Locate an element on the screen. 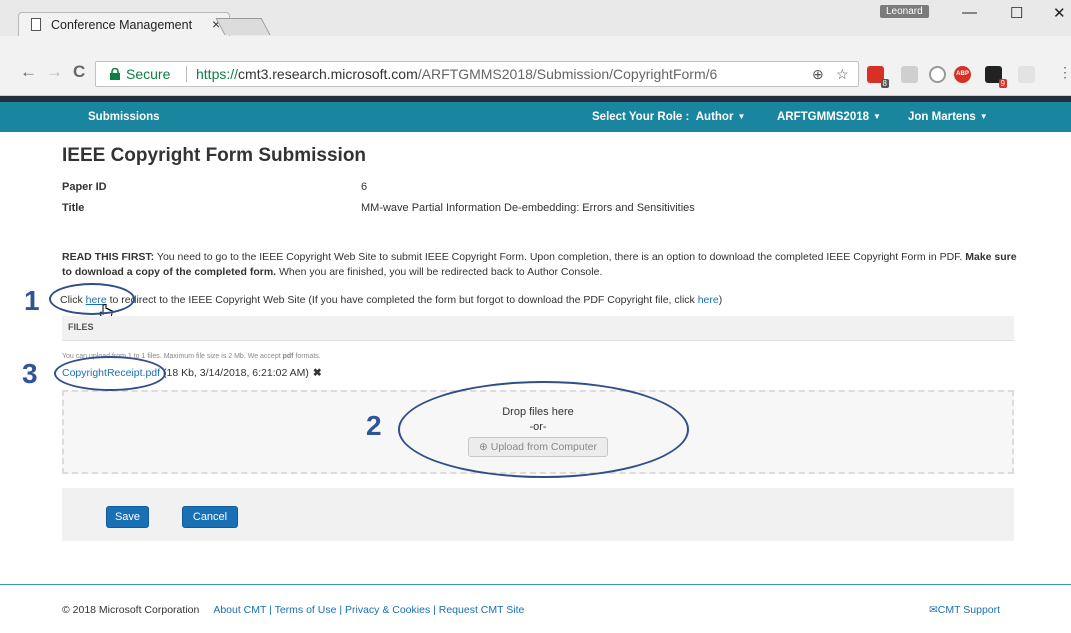  nav-conference: ARFTGMMS2018 ▼ is located at coordinates (829, 117).